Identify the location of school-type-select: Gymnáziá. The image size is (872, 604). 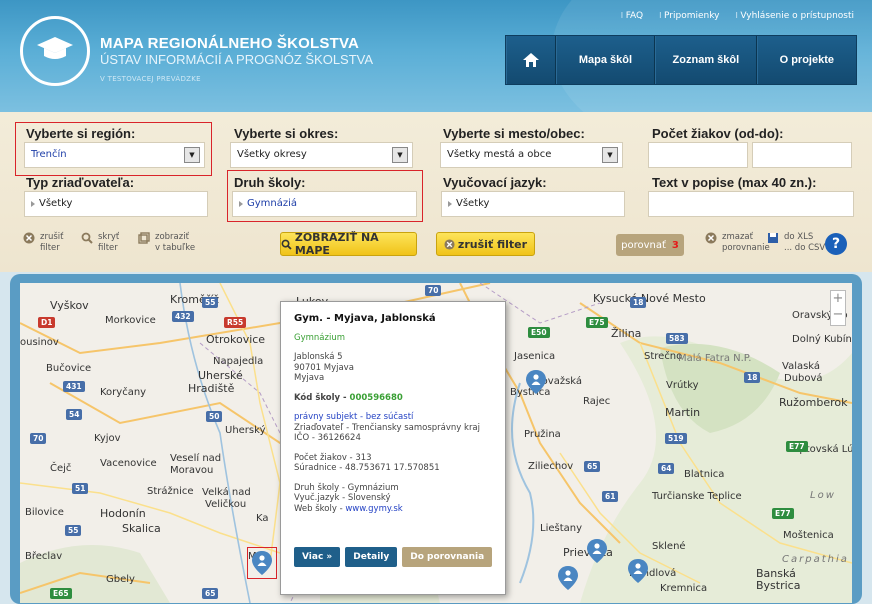
(324, 204).